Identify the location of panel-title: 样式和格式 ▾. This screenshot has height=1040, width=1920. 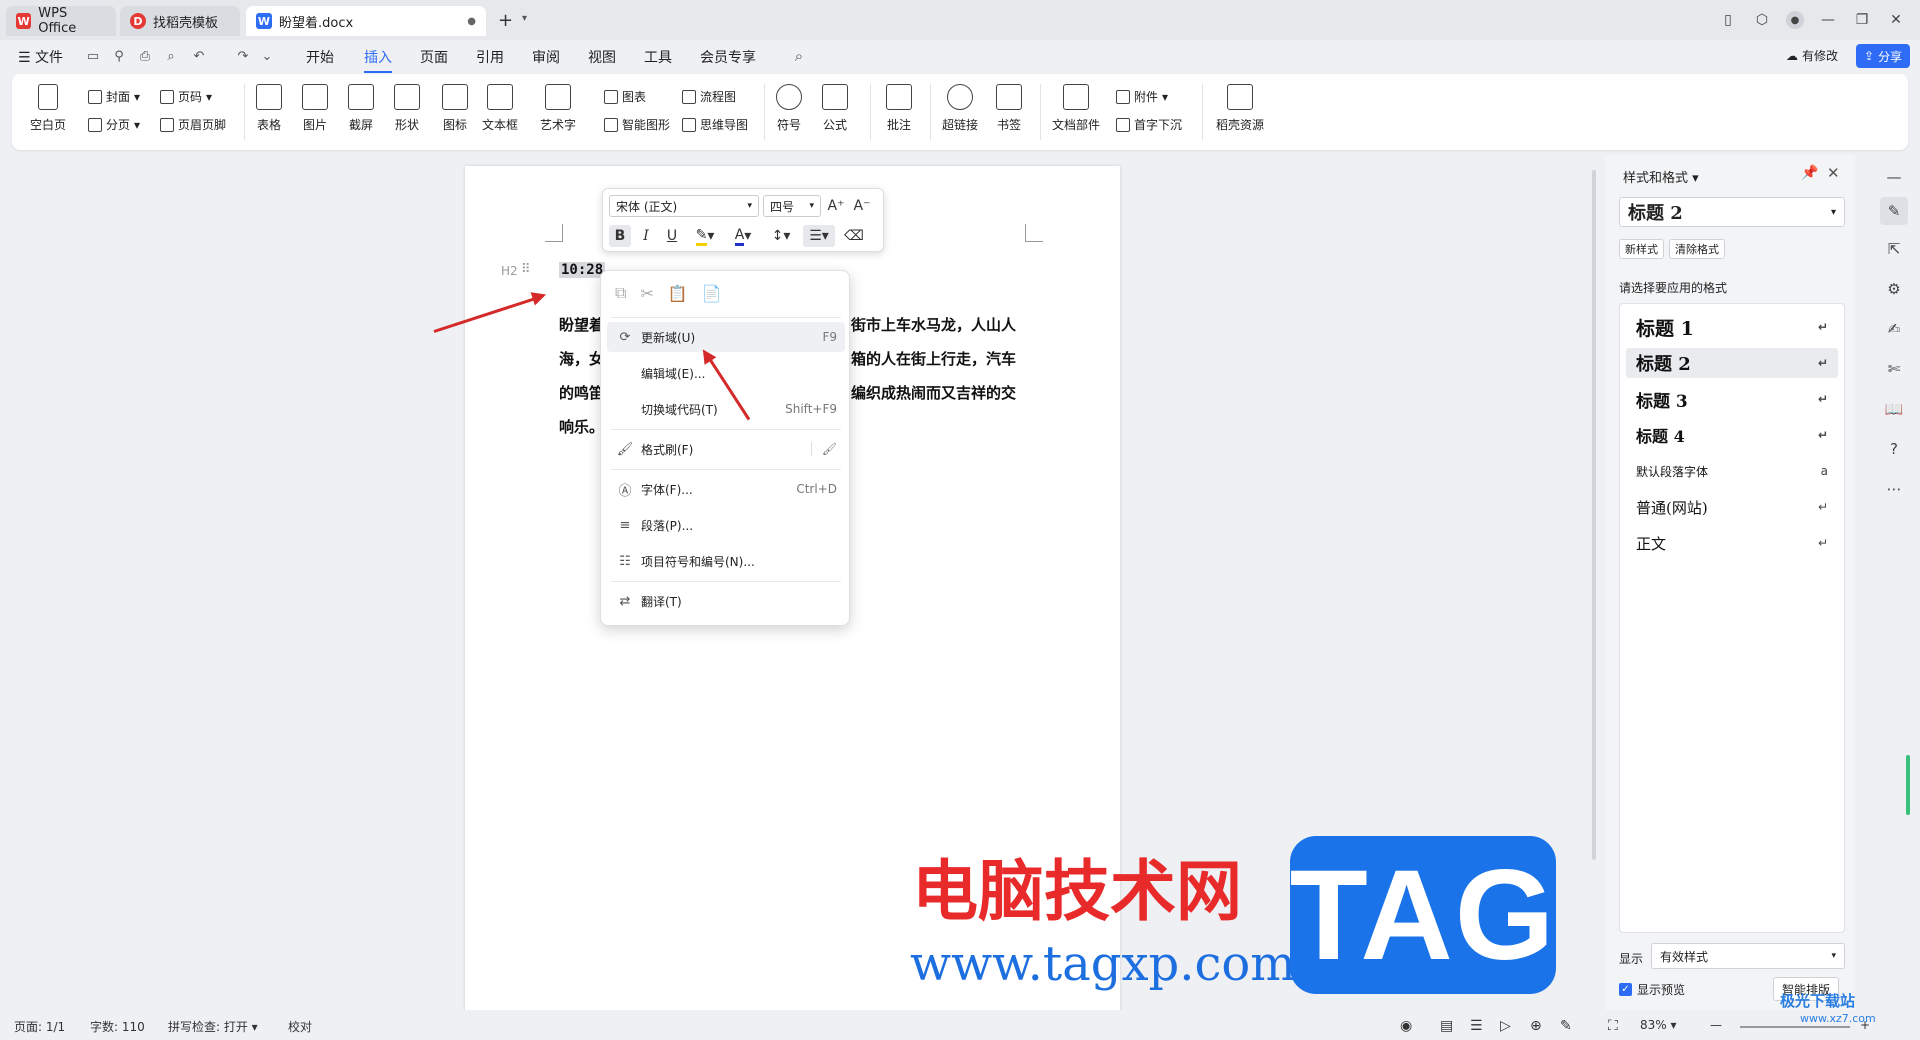
(1661, 176).